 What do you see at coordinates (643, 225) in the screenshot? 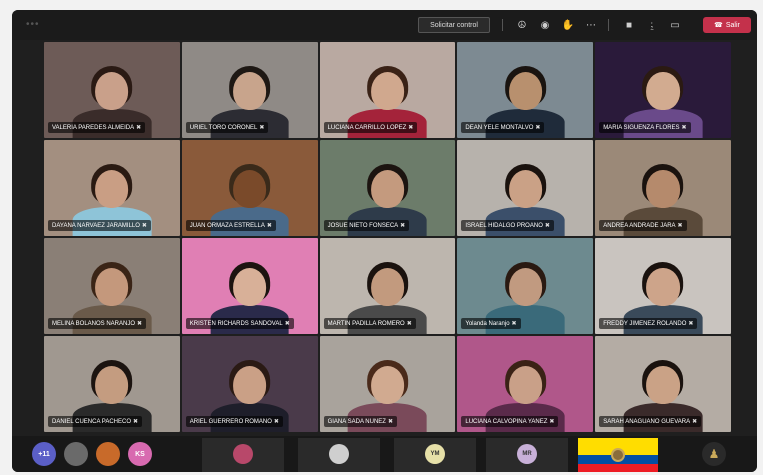
I see `participant-name-tag: ANDREA ANDRADE JARA ✖` at bounding box center [643, 225].